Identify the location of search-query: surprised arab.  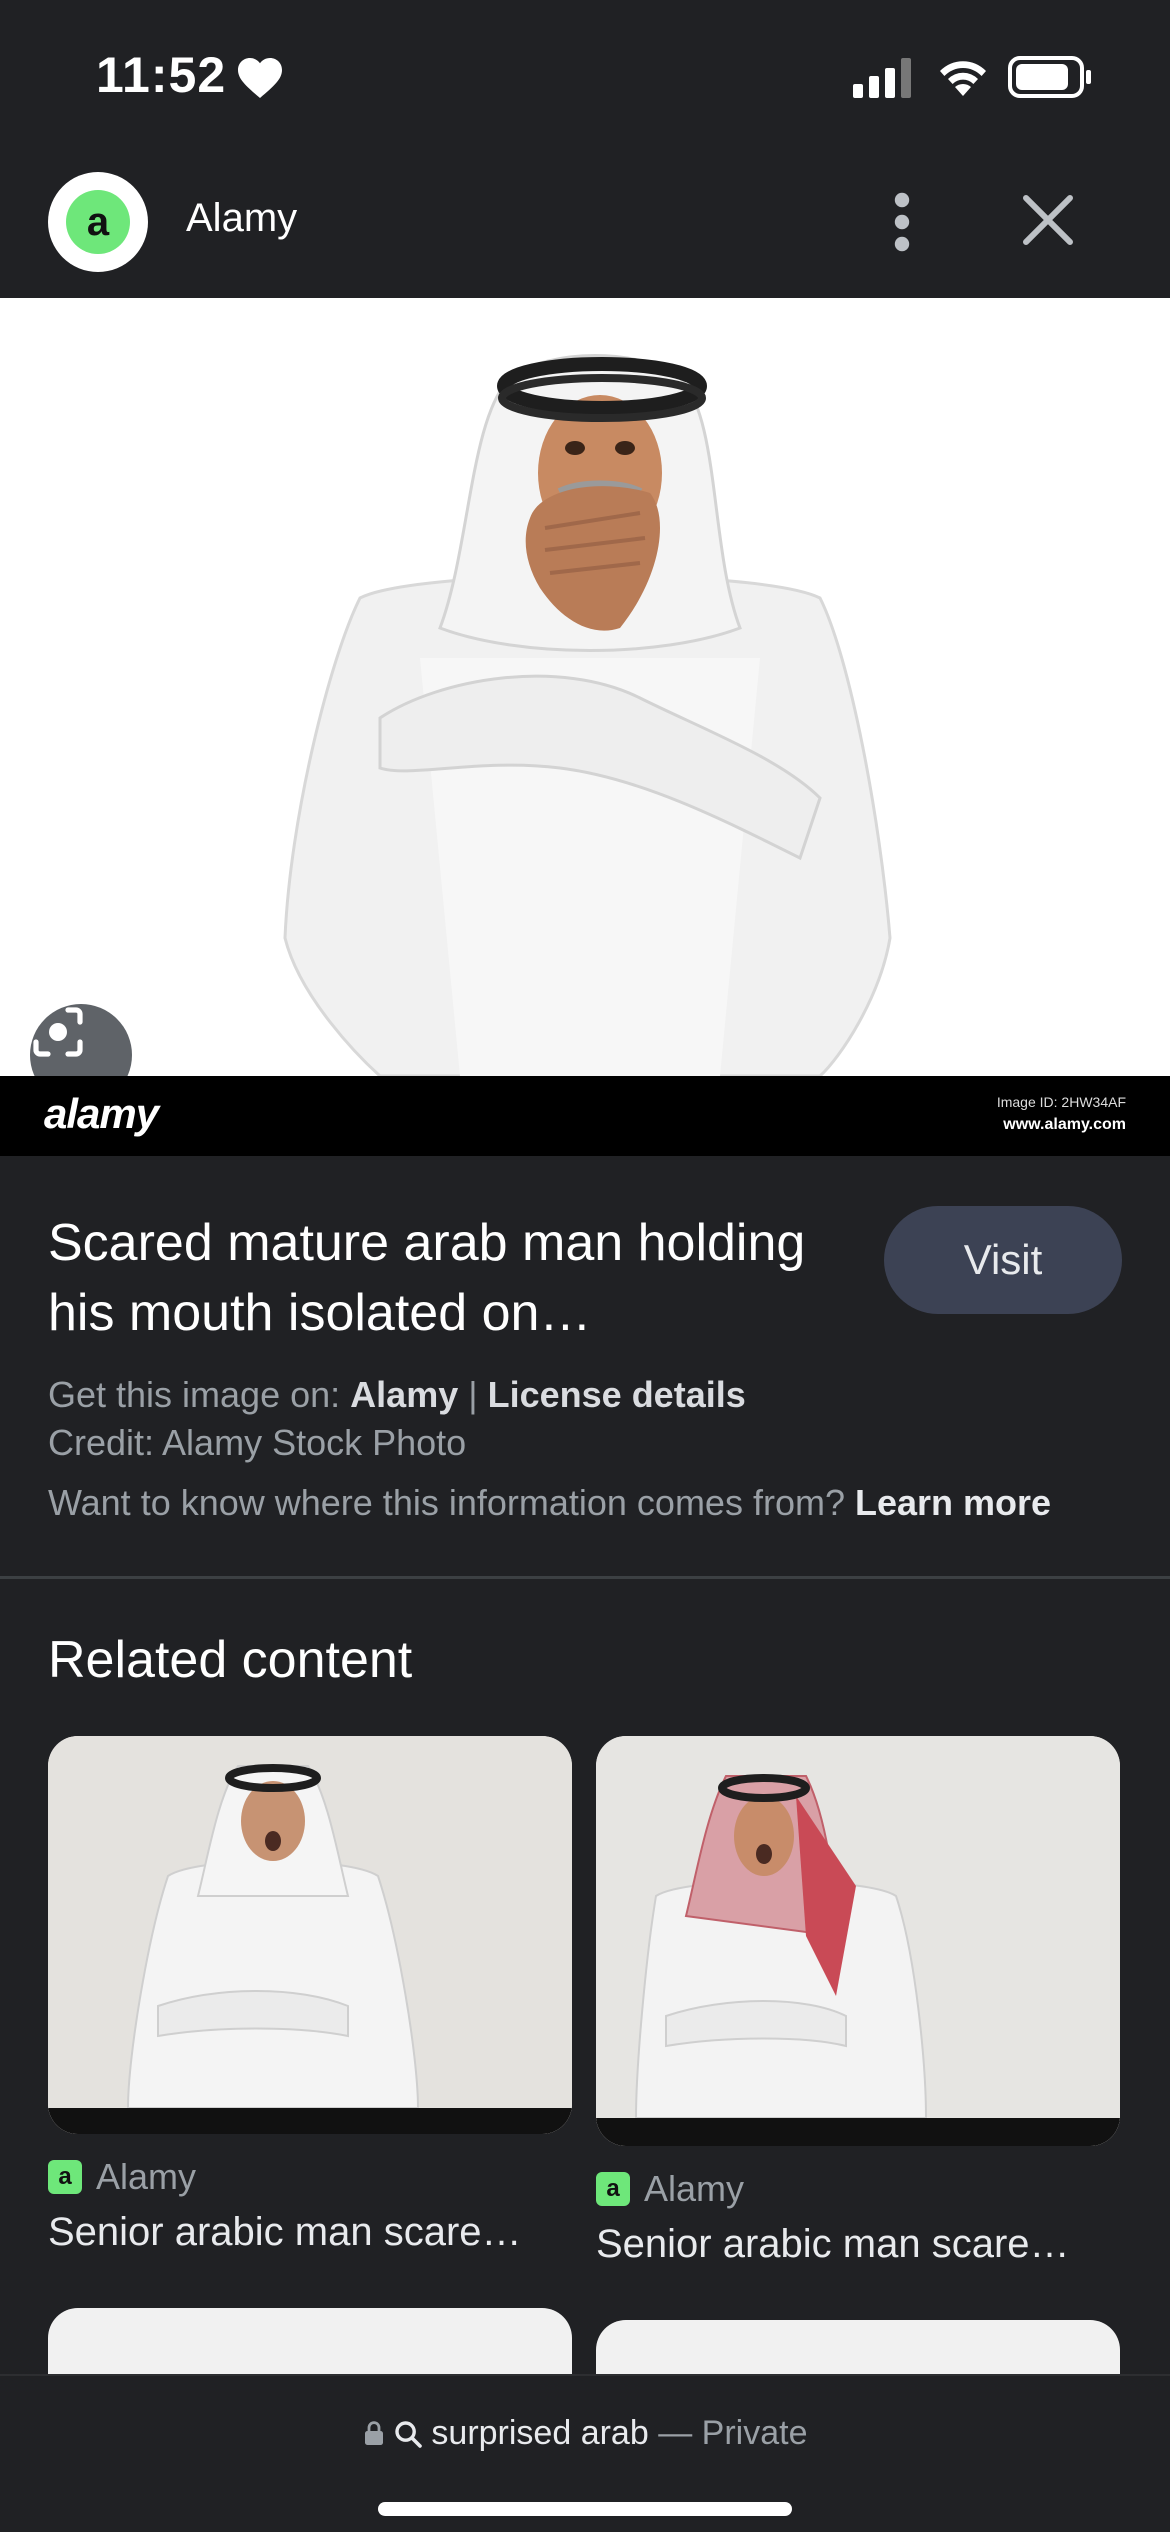
(540, 2433).